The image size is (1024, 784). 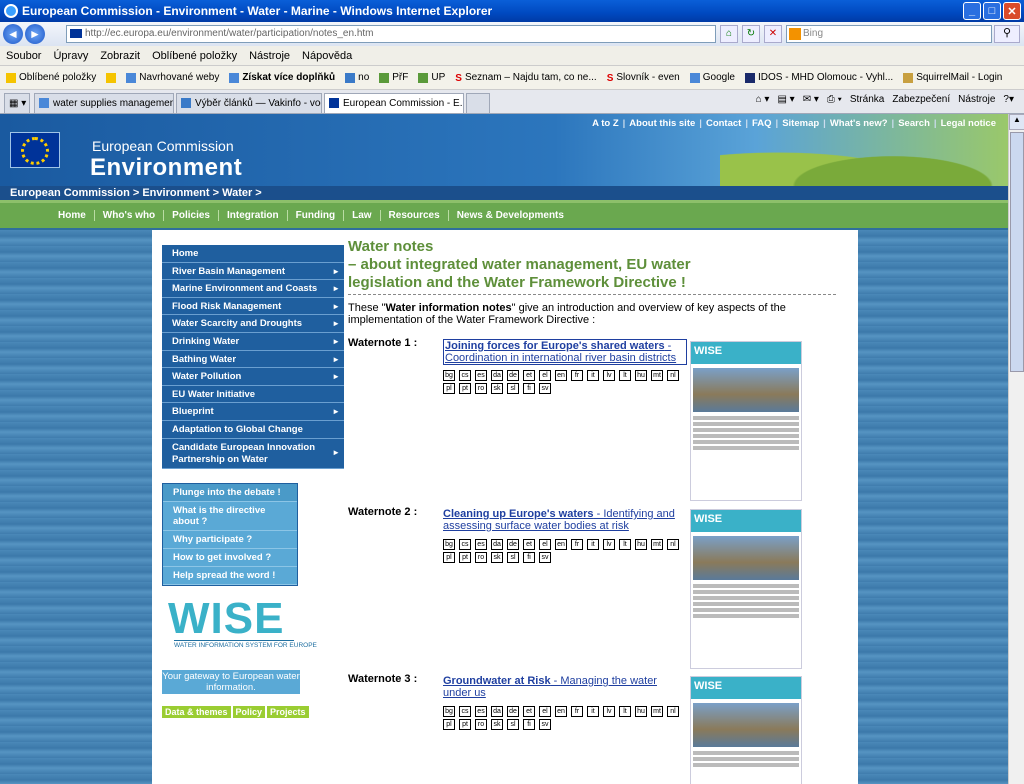 I want to click on help-icon: ?▾, so click(x=1008, y=99).